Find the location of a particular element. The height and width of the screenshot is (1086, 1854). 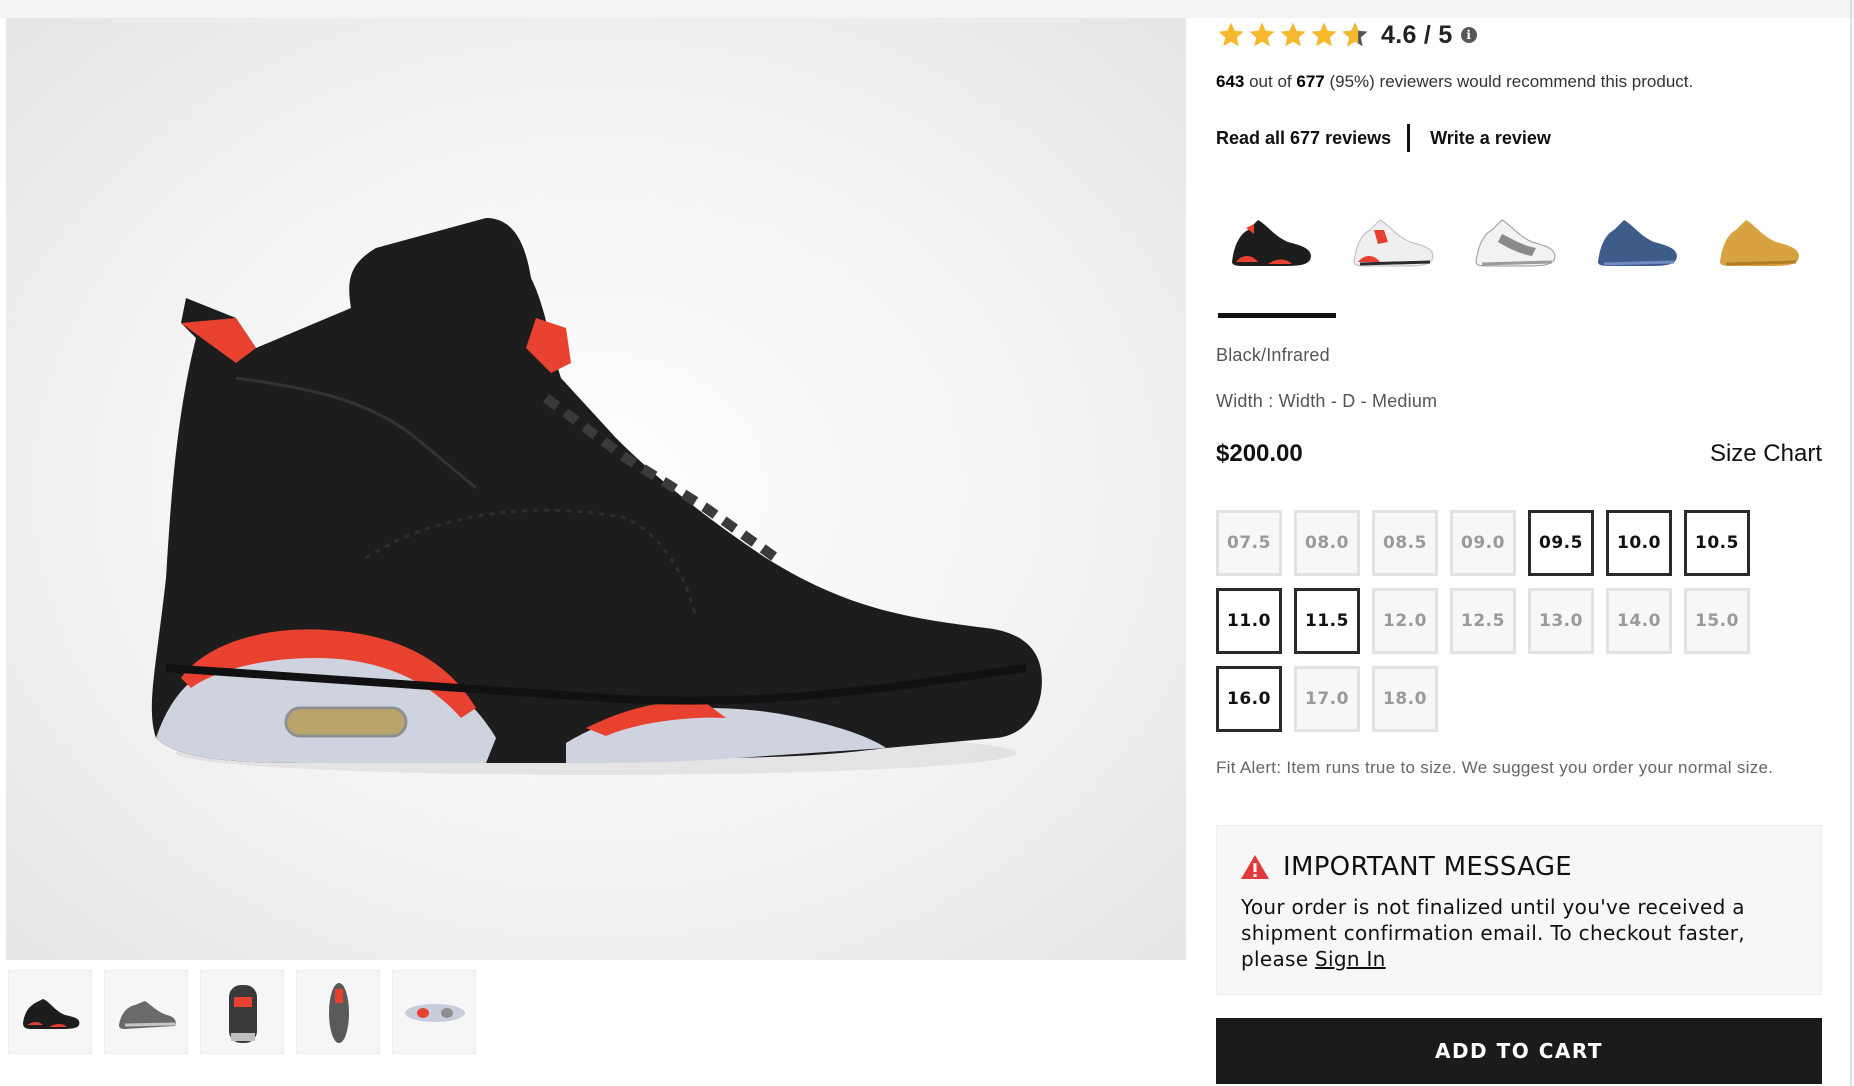

write-review-link: Write a review is located at coordinates (1490, 138).